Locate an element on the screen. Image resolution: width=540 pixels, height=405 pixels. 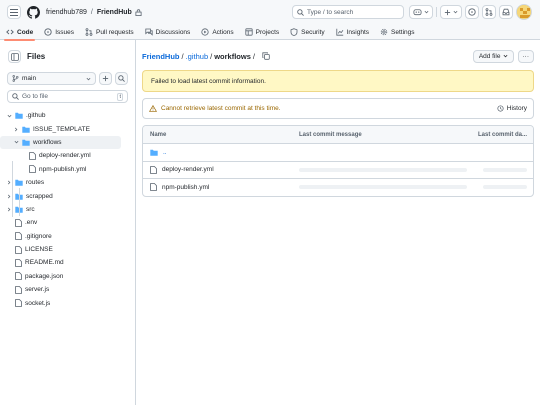
file-name: npm-publish.yml is located at coordinates (185, 187).